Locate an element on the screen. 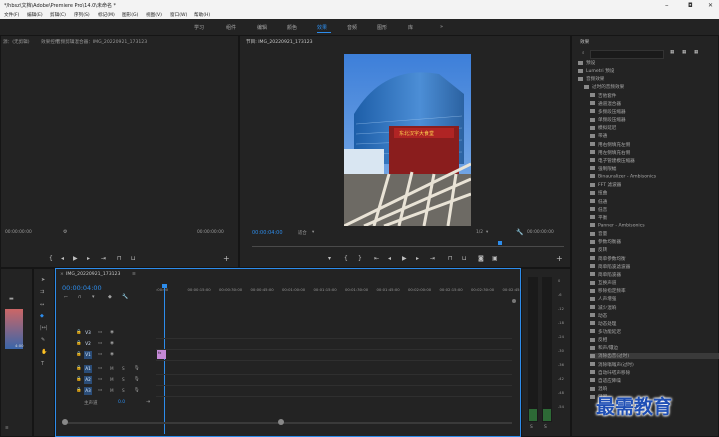 Image resolution: width=719 pixels, height=437 pixels. solo-button: S is located at coordinates (123, 379).